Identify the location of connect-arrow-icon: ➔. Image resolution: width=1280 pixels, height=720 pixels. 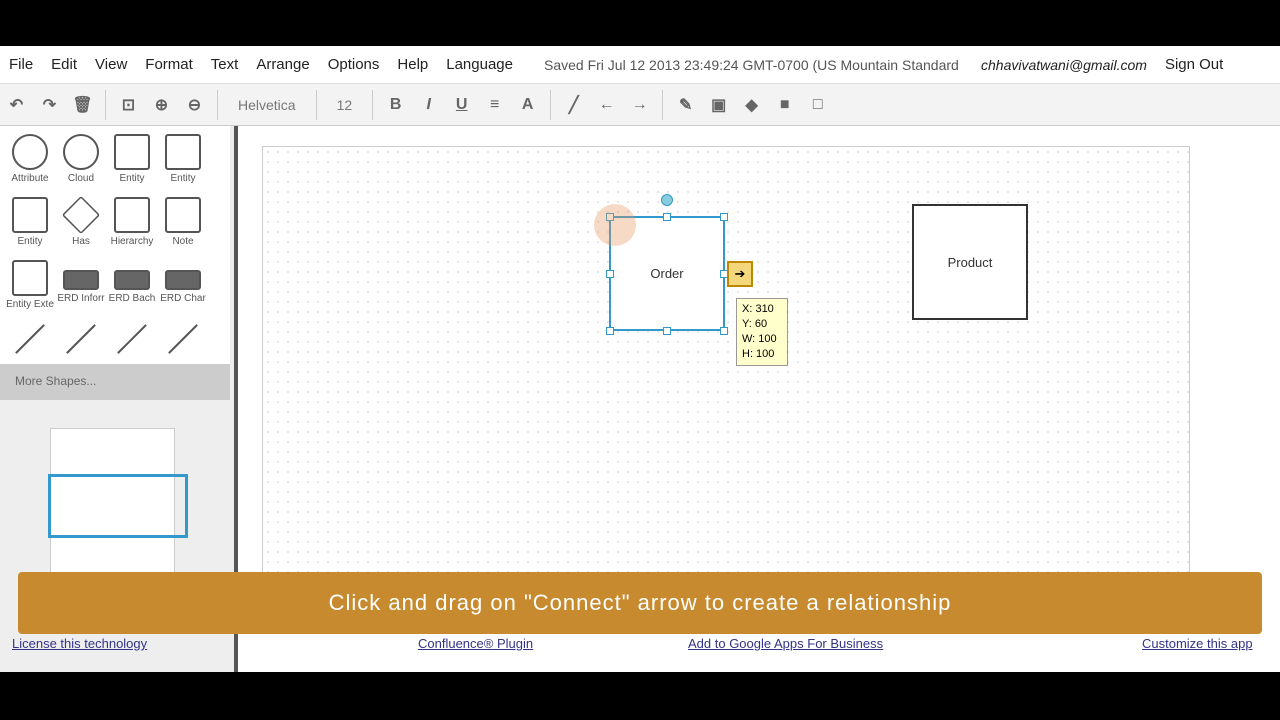
(740, 274).